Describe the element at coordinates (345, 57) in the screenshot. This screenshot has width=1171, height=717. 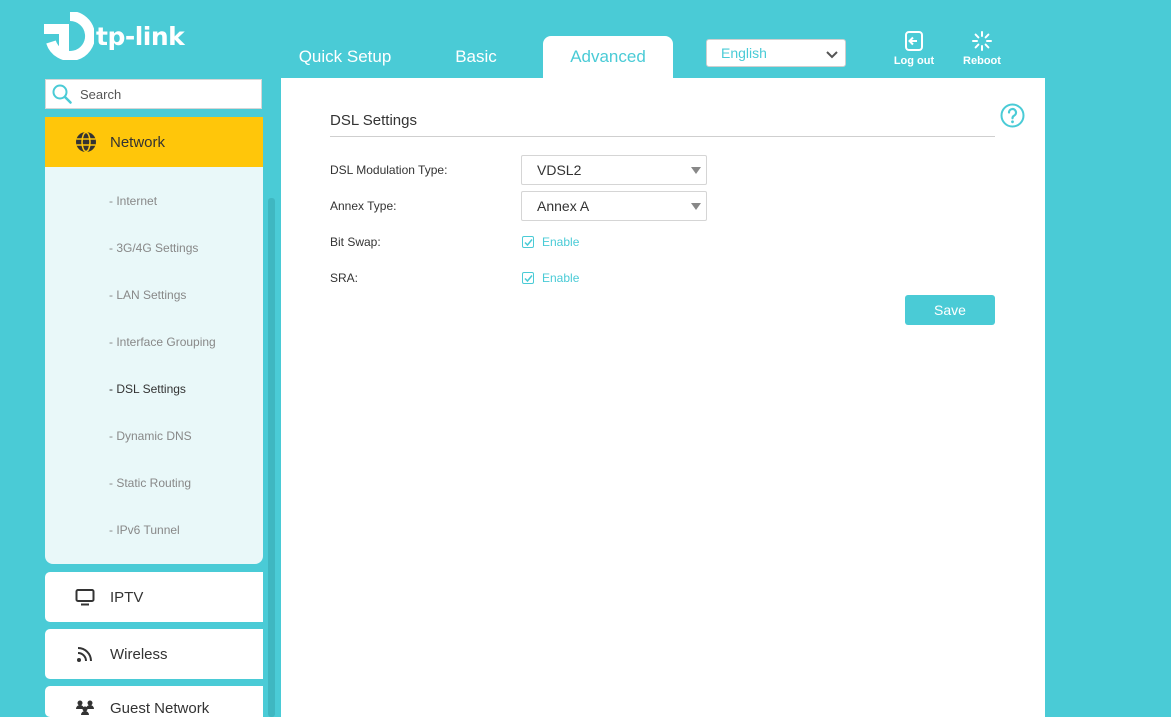
I see `tab-quick-setup: Quick Setup` at that location.